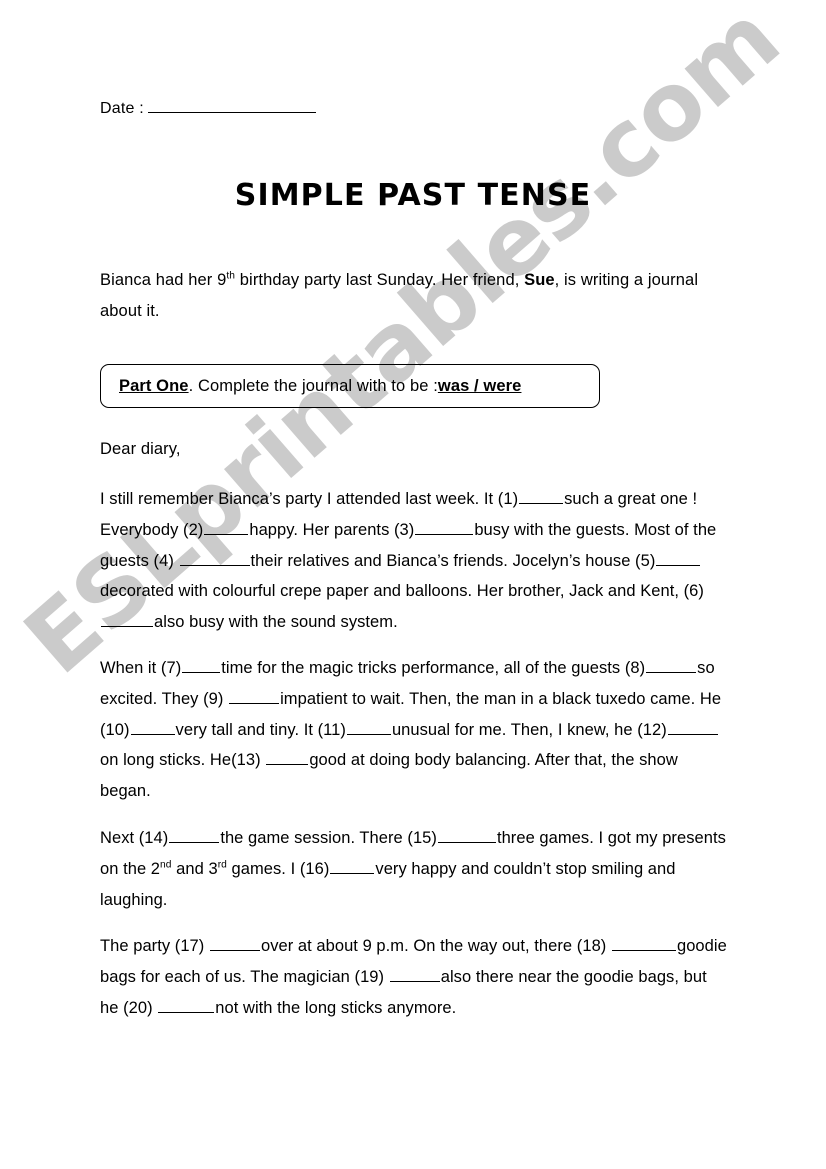  I want to click on paragraph-text: Next (14), so click(134, 838).